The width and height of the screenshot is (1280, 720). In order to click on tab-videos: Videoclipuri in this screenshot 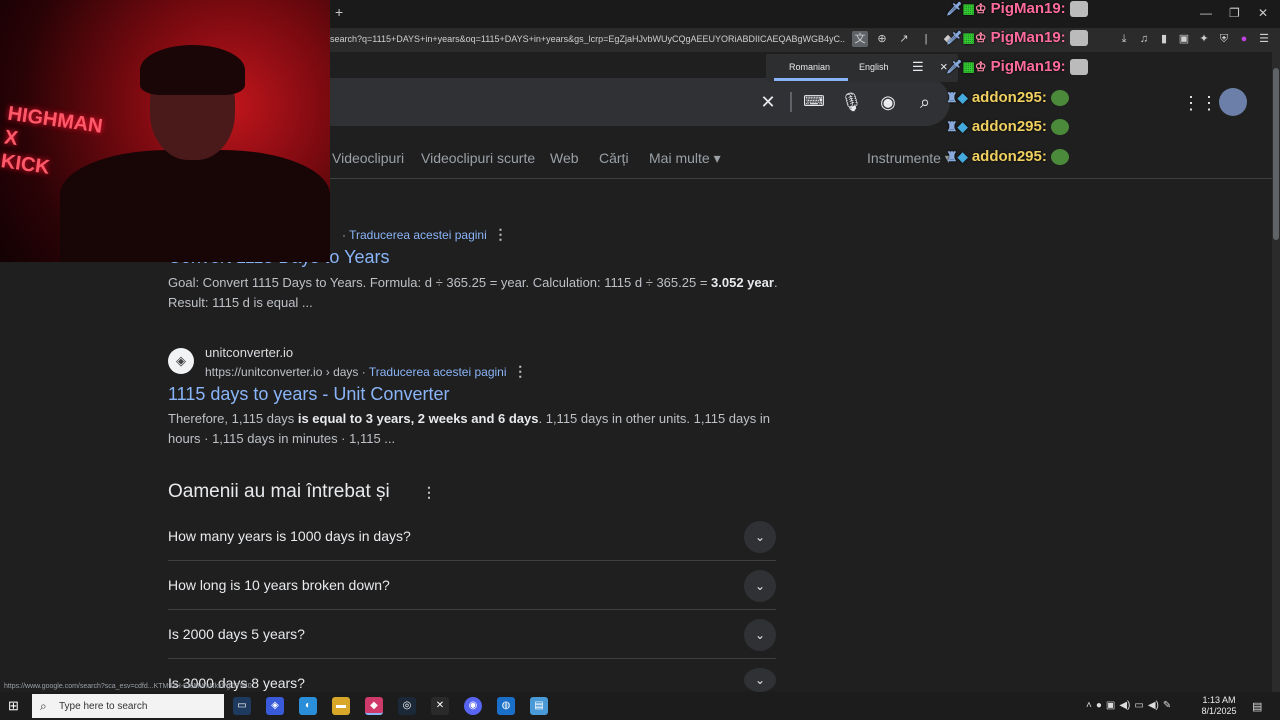, I will do `click(368, 158)`.